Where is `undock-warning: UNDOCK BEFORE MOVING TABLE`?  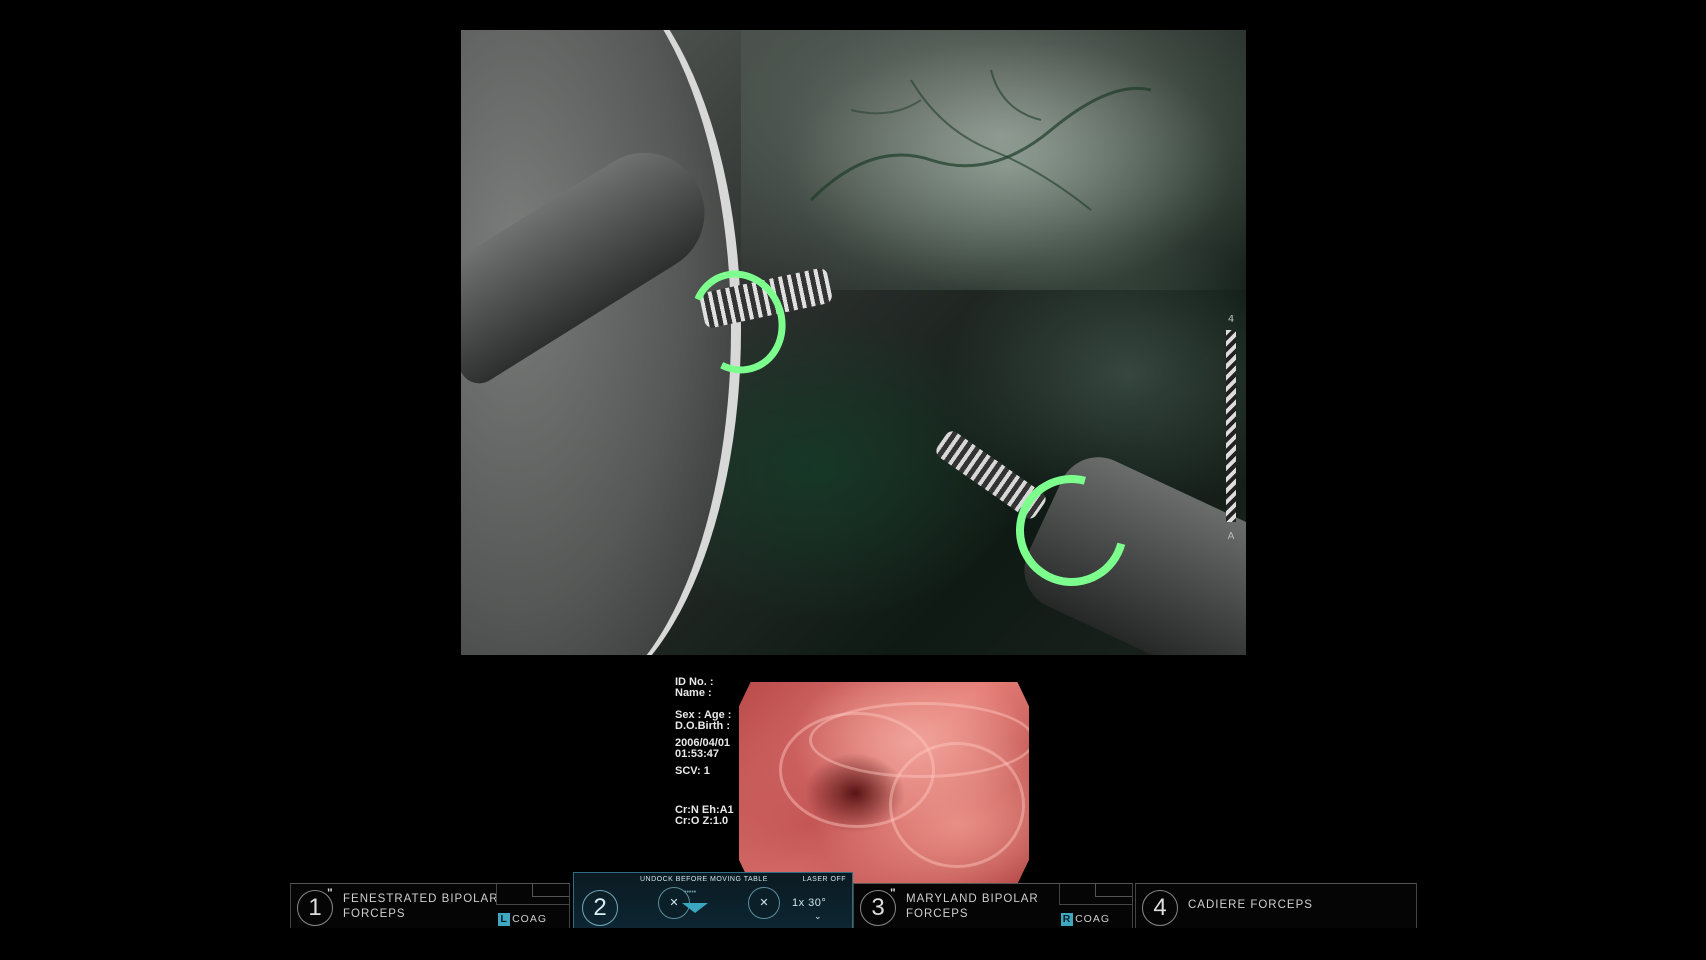
undock-warning: UNDOCK BEFORE MOVING TABLE is located at coordinates (704, 879).